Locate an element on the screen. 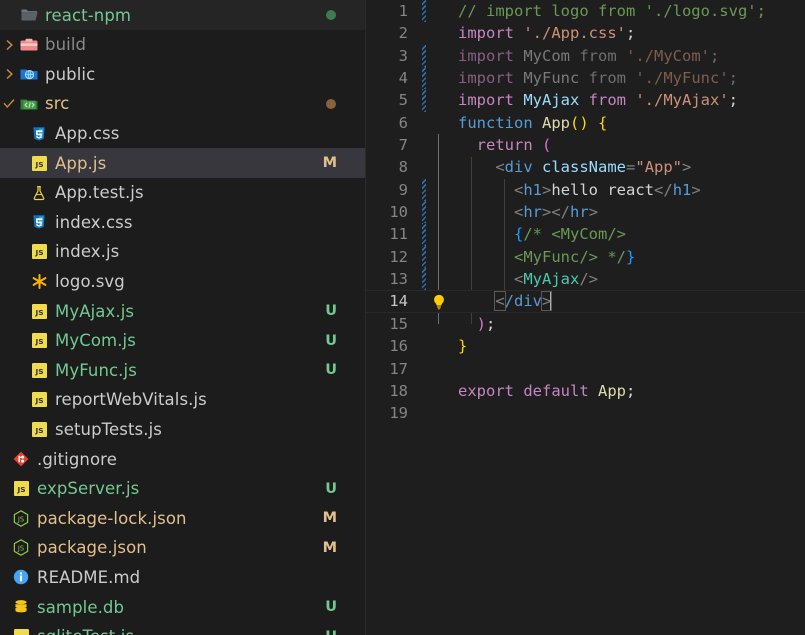 The image size is (805, 635). code-line: 11 {/* <MyCom/> is located at coordinates (585, 234).